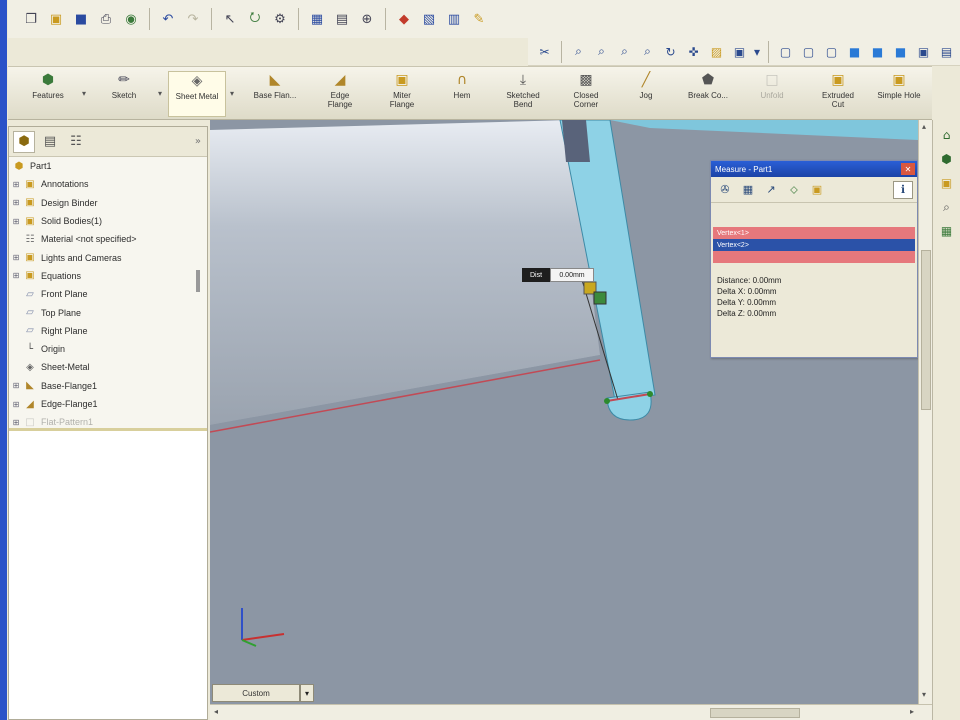 Image resolution: width=960 pixels, height=720 pixels. I want to click on configuration-tab-icon: ☷, so click(76, 142).